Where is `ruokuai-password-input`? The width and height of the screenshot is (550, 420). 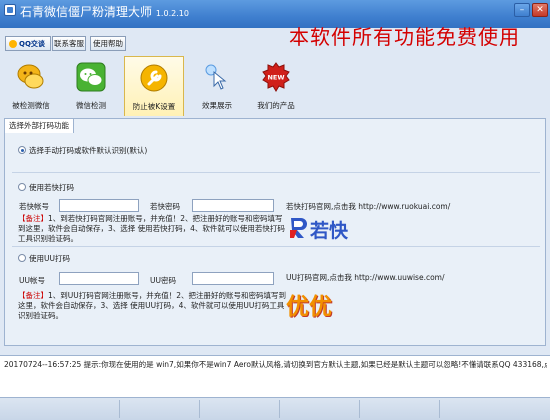
ruokuai-password-input is located at coordinates (233, 205).